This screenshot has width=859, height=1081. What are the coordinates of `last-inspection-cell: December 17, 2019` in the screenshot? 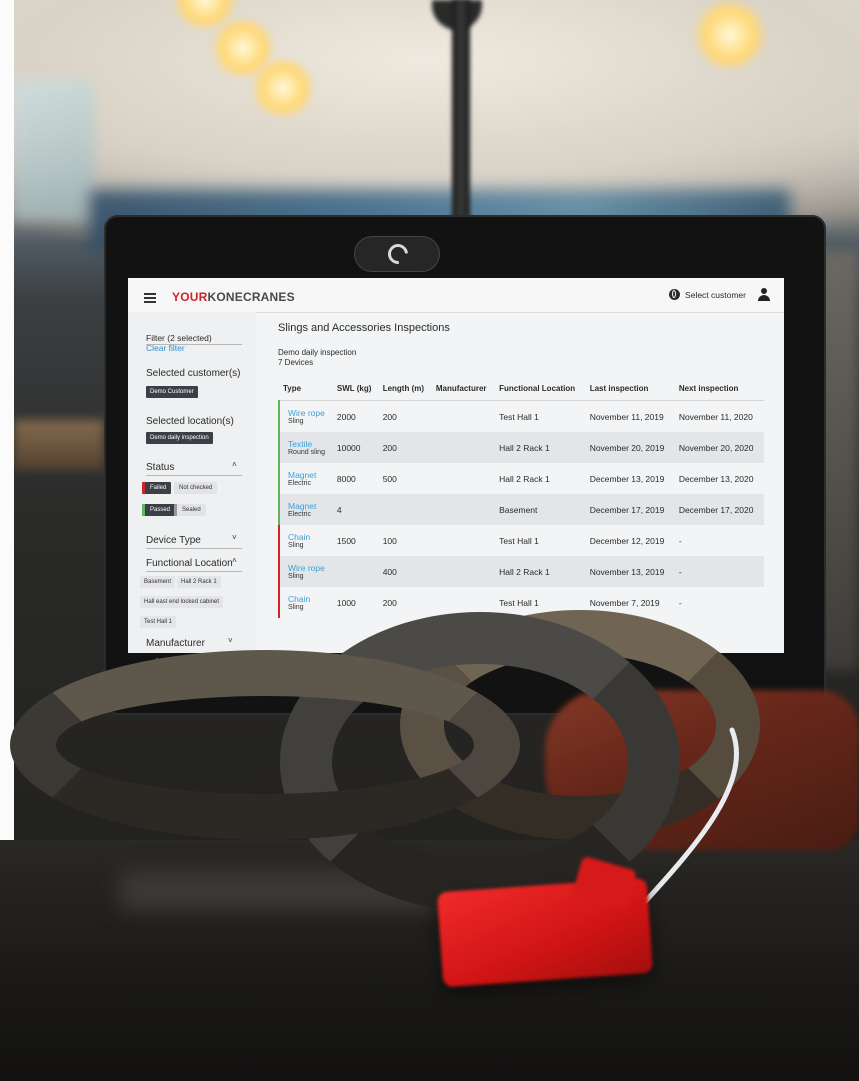 It's located at (630, 509).